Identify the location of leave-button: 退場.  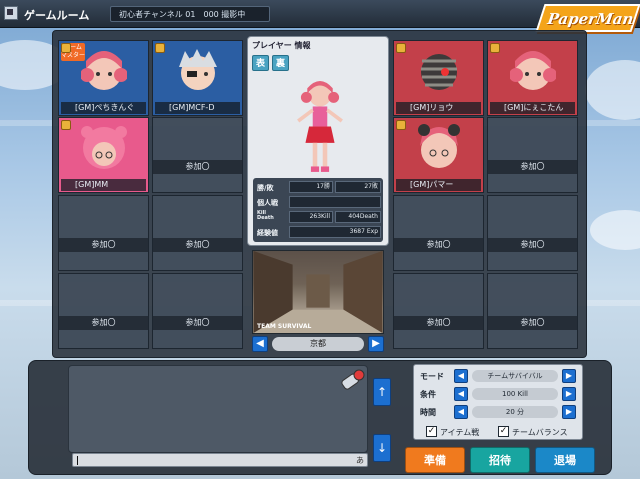
(565, 460).